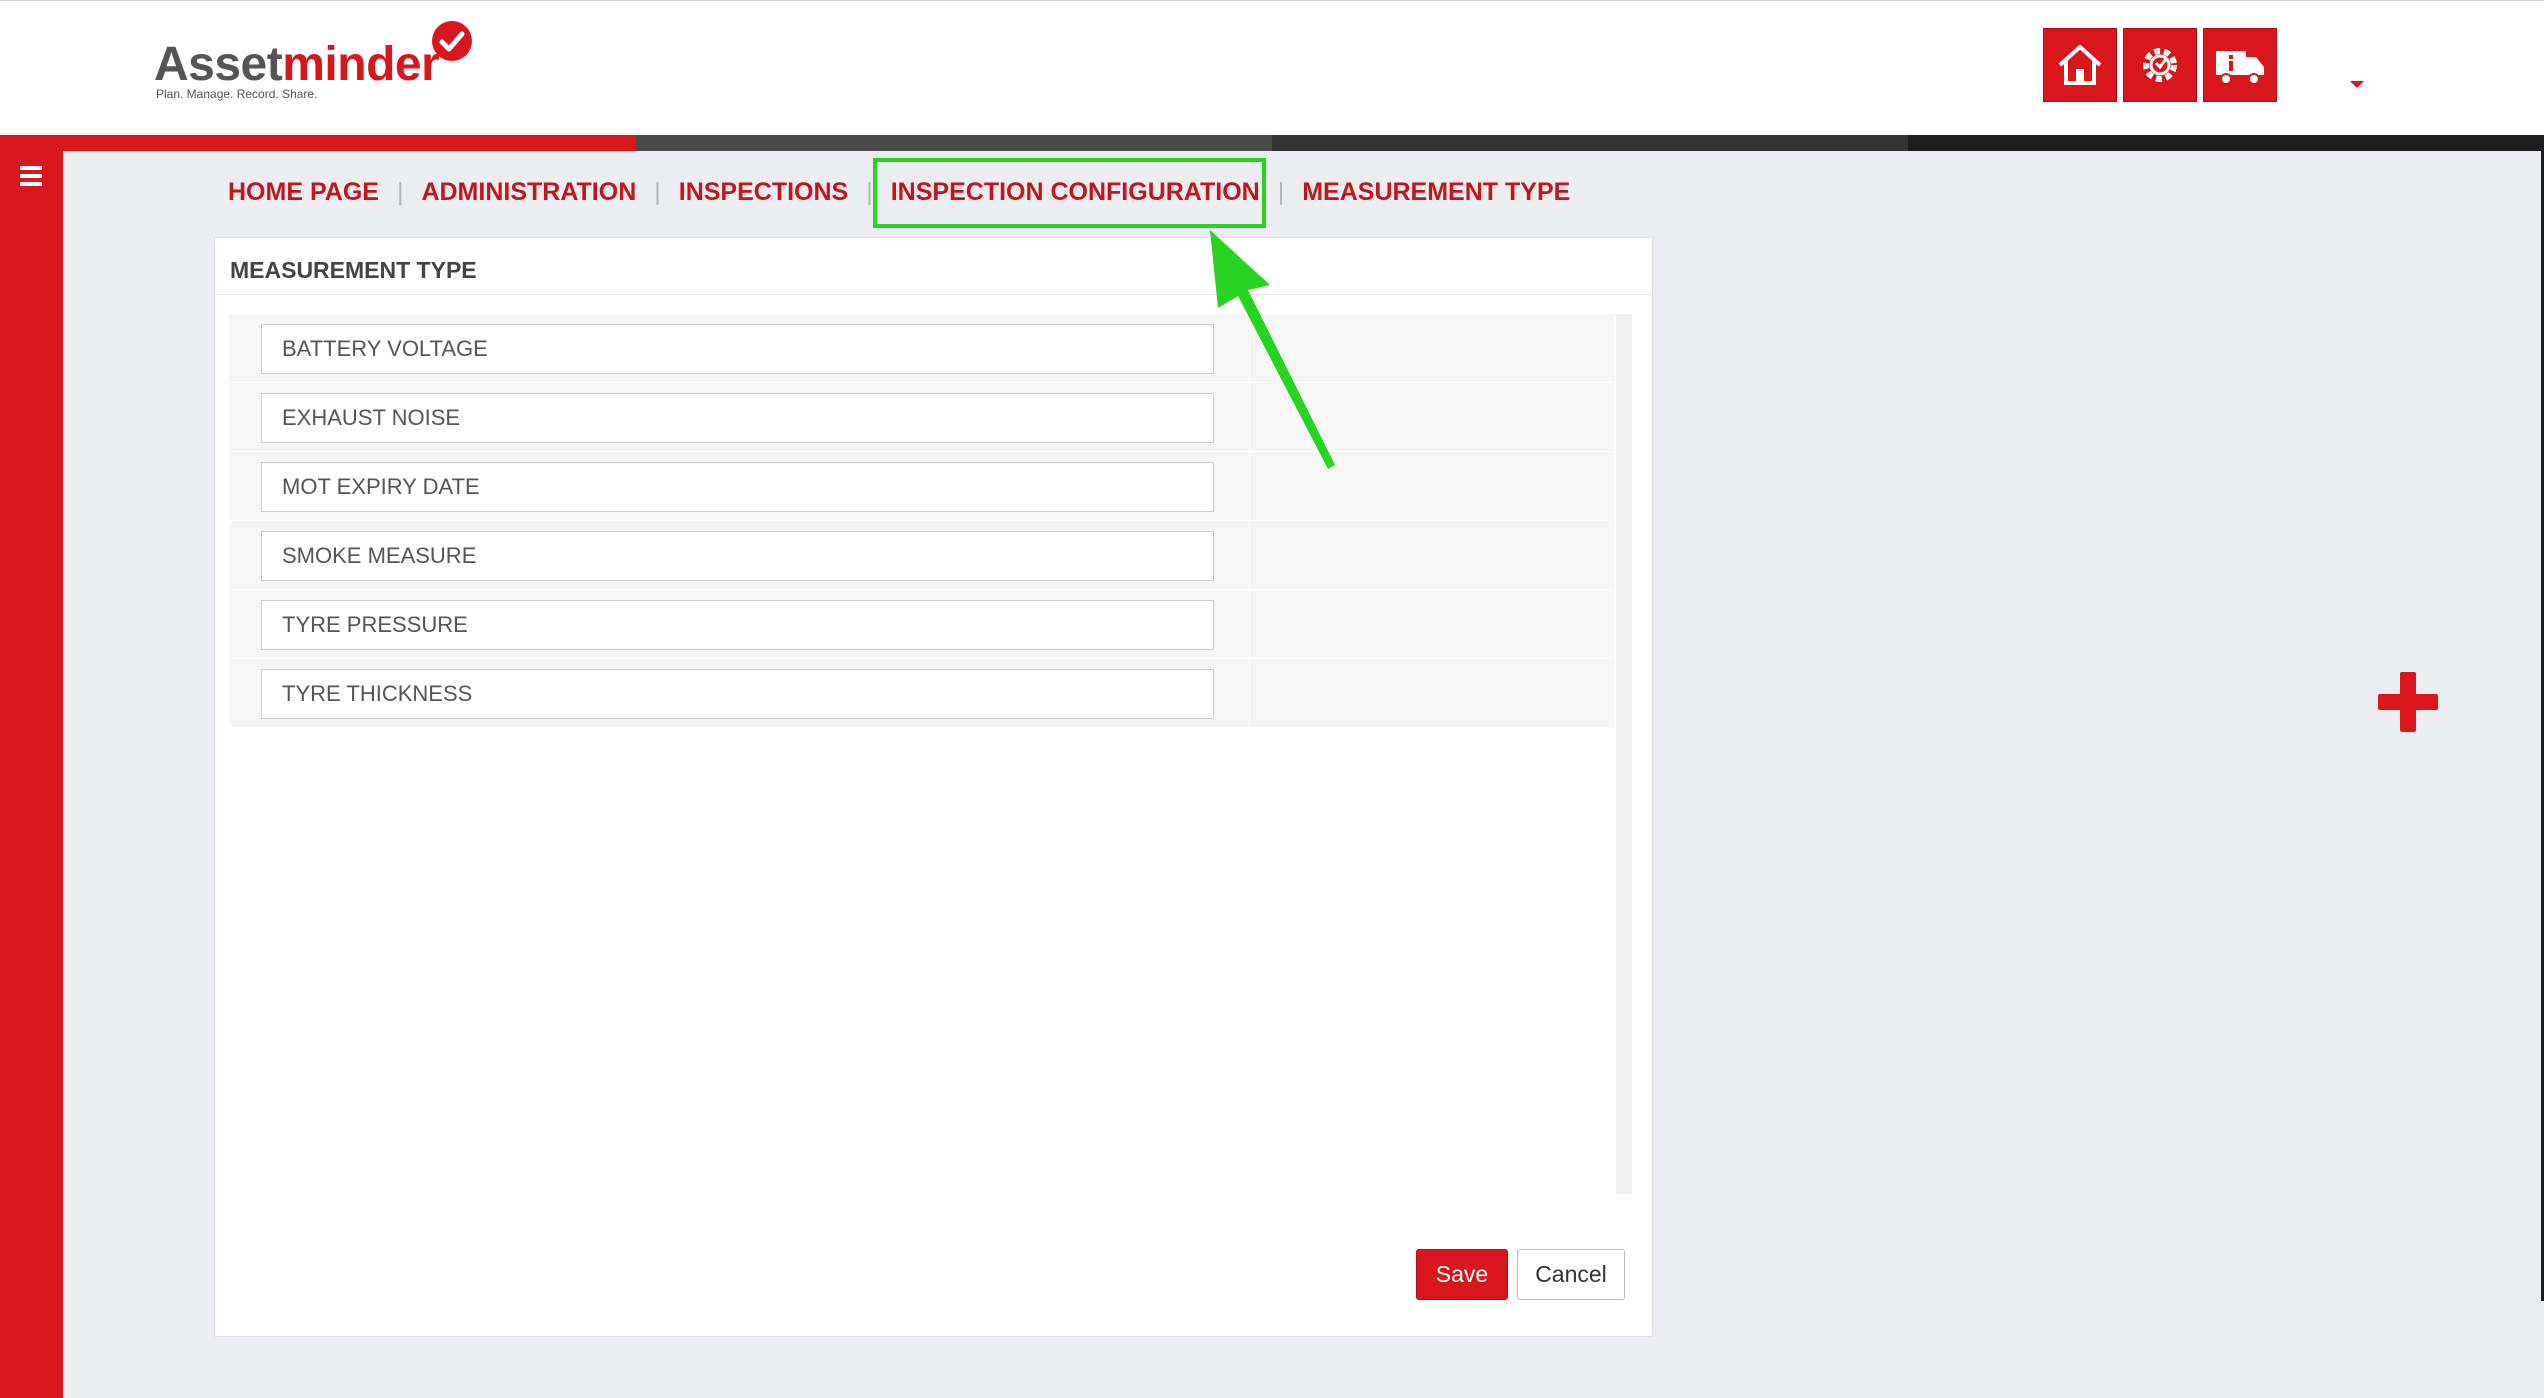  What do you see at coordinates (1624, 754) in the screenshot?
I see `list-scrollbar` at bounding box center [1624, 754].